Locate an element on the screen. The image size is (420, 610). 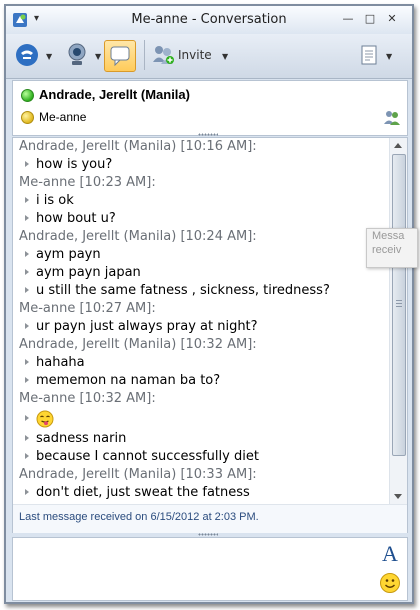
im-button is located at coordinates (120, 56).